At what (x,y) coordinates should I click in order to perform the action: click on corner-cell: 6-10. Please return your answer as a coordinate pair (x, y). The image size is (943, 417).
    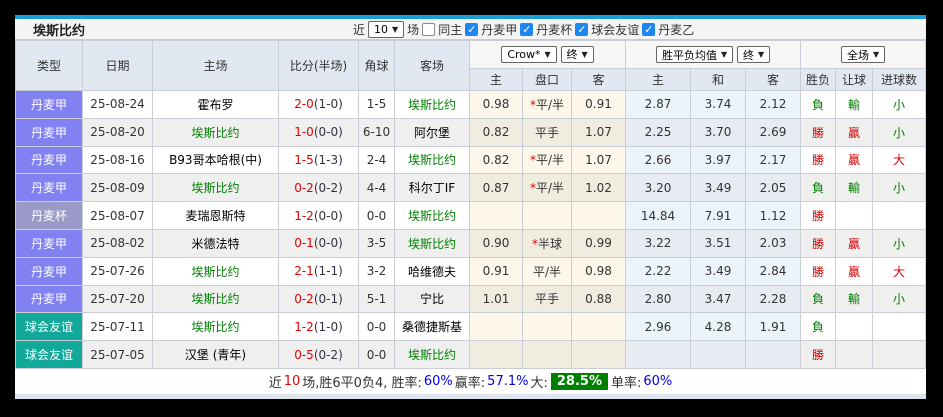
    Looking at the image, I should click on (376, 132).